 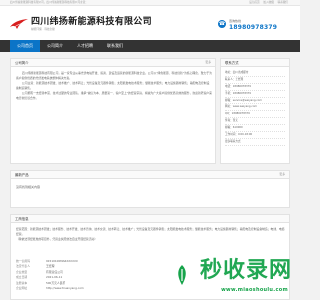 What do you see at coordinates (254, 2) in the screenshot?
I see `set-homepage-link: 设为首页` at bounding box center [254, 2].